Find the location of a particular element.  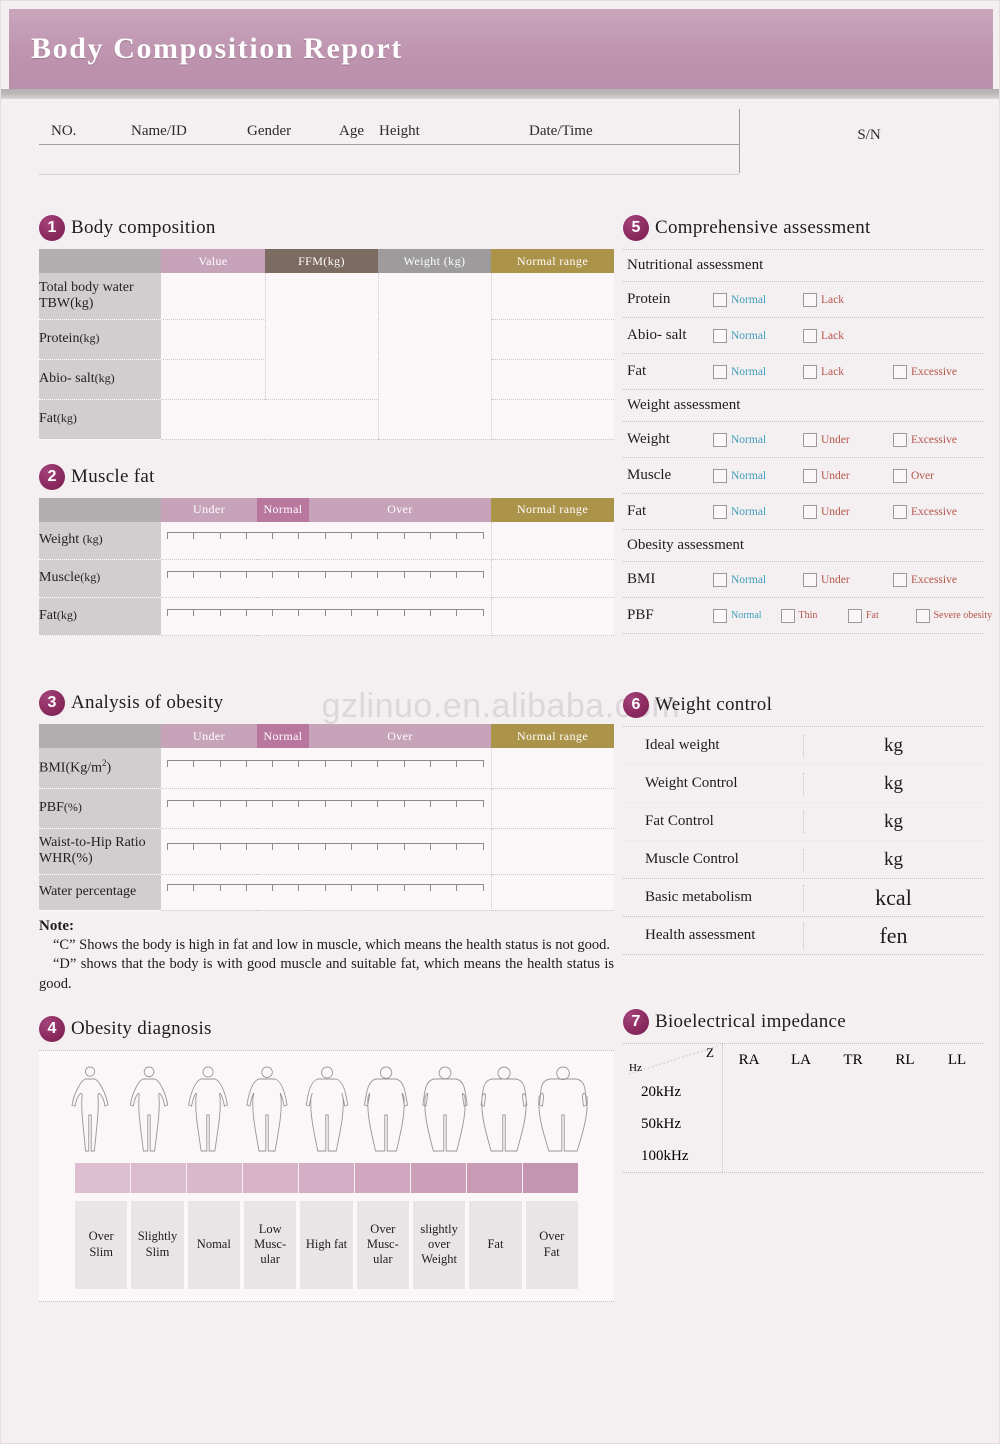

assessment-option-label: Under is located at coordinates (835, 439).